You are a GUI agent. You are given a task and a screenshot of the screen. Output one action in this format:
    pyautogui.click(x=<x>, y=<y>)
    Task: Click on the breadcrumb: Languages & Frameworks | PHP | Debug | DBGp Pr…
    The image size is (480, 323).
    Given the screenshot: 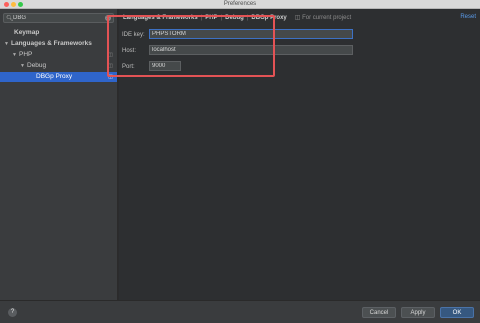 What is the action you would take?
    pyautogui.click(x=237, y=17)
    